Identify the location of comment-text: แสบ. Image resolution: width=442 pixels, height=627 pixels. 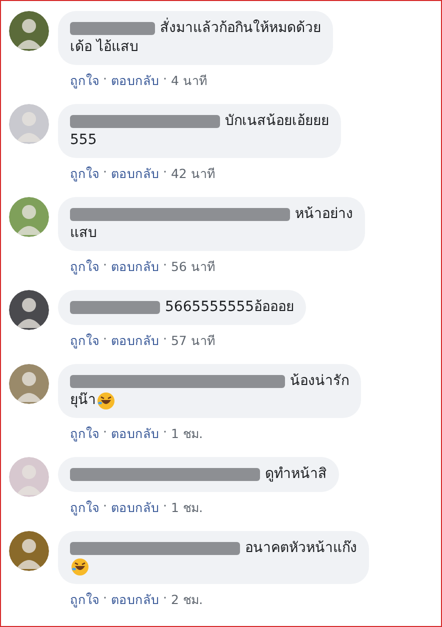
(83, 233).